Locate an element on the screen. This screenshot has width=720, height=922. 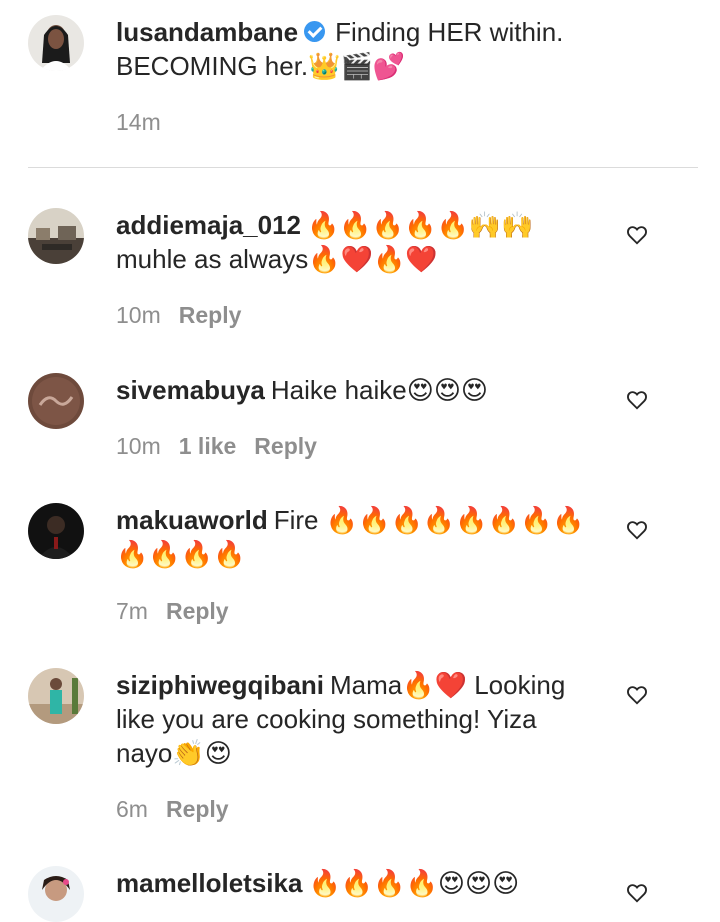
username: makuaworld is located at coordinates (192, 520).